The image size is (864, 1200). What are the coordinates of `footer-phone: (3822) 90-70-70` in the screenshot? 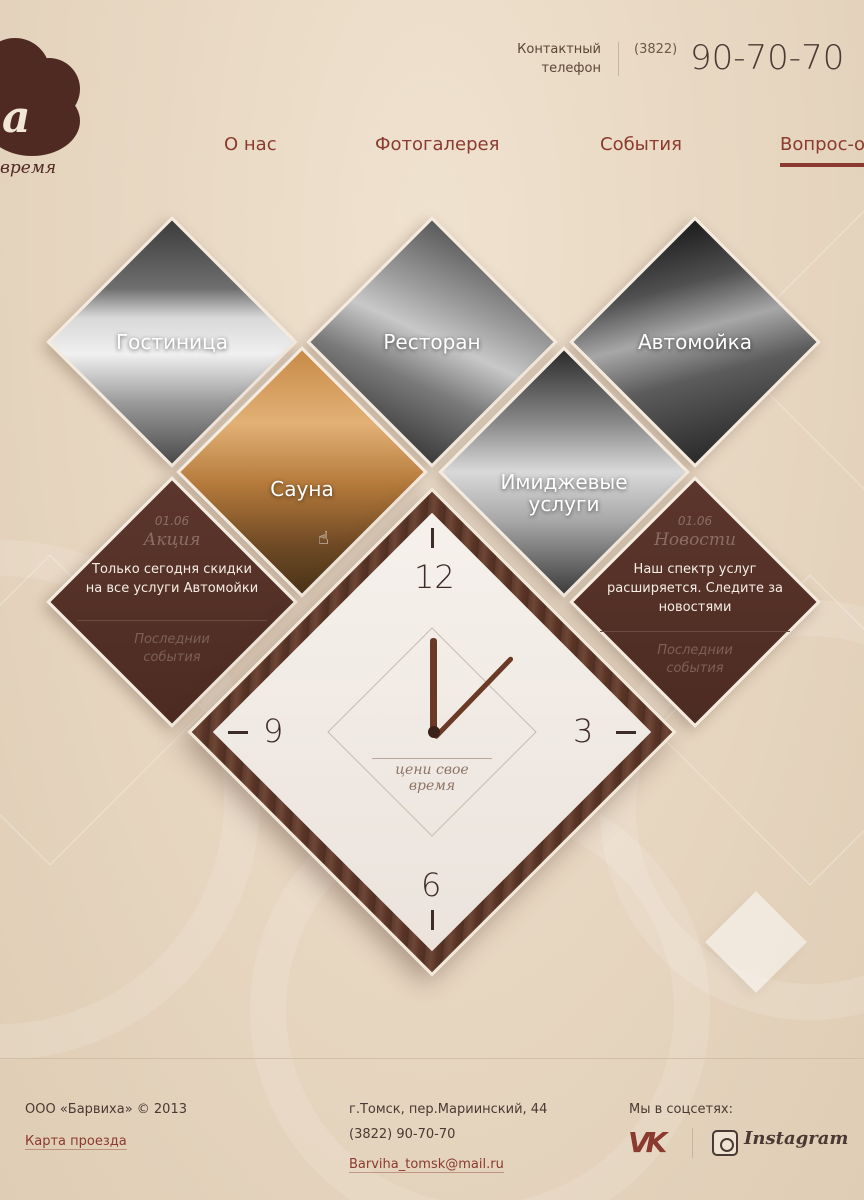 It's located at (402, 1134).